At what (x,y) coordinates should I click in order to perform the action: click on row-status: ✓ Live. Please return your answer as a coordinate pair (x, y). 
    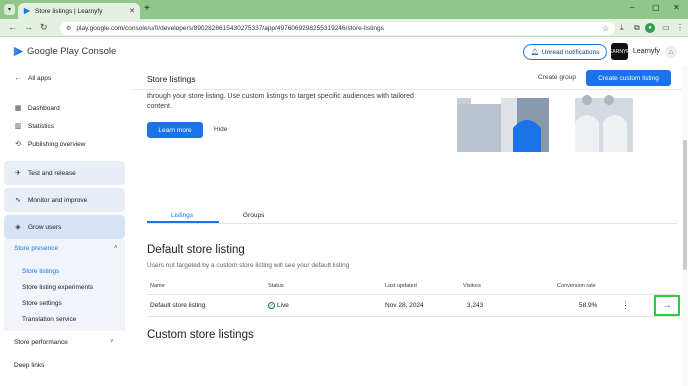
    Looking at the image, I should click on (278, 305).